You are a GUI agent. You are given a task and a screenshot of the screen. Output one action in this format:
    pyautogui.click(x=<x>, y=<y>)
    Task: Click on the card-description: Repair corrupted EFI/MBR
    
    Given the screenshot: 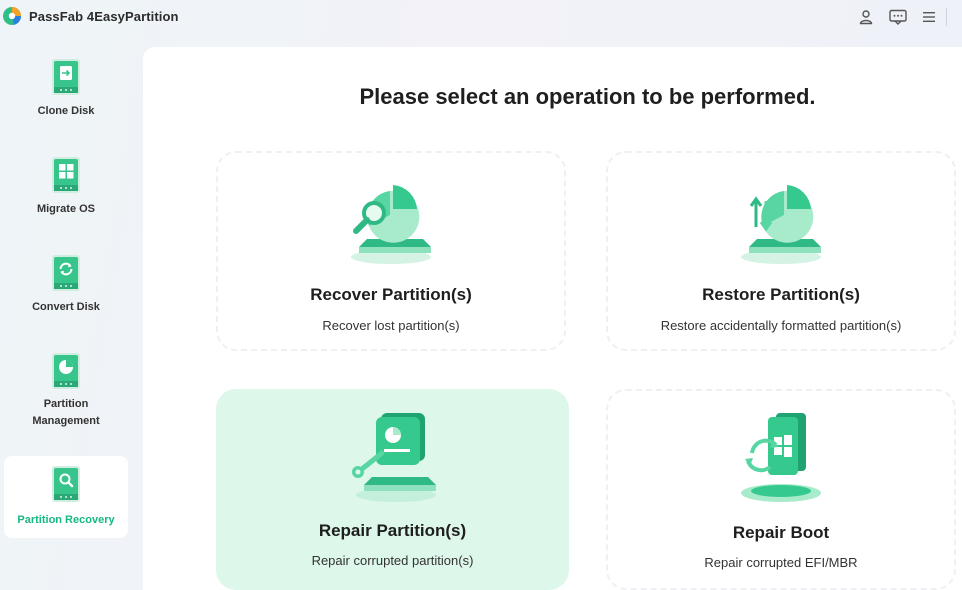 What is the action you would take?
    pyautogui.click(x=781, y=562)
    